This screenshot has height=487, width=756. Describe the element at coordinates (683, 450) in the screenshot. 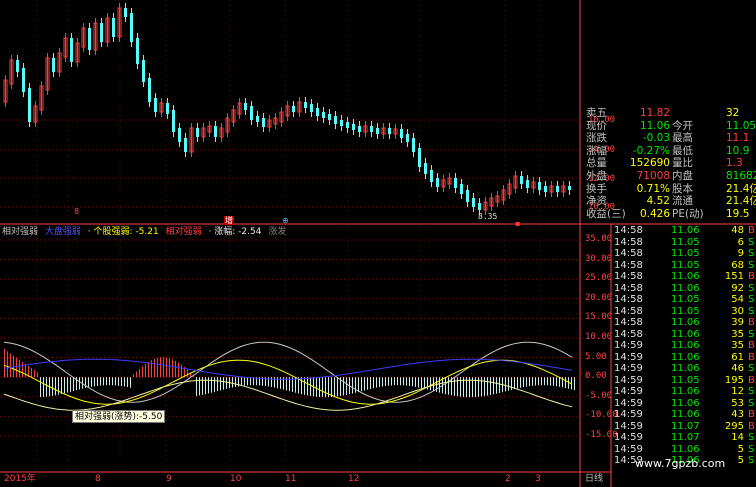

I see `tick-row: 14:59 11.06 5 S` at that location.